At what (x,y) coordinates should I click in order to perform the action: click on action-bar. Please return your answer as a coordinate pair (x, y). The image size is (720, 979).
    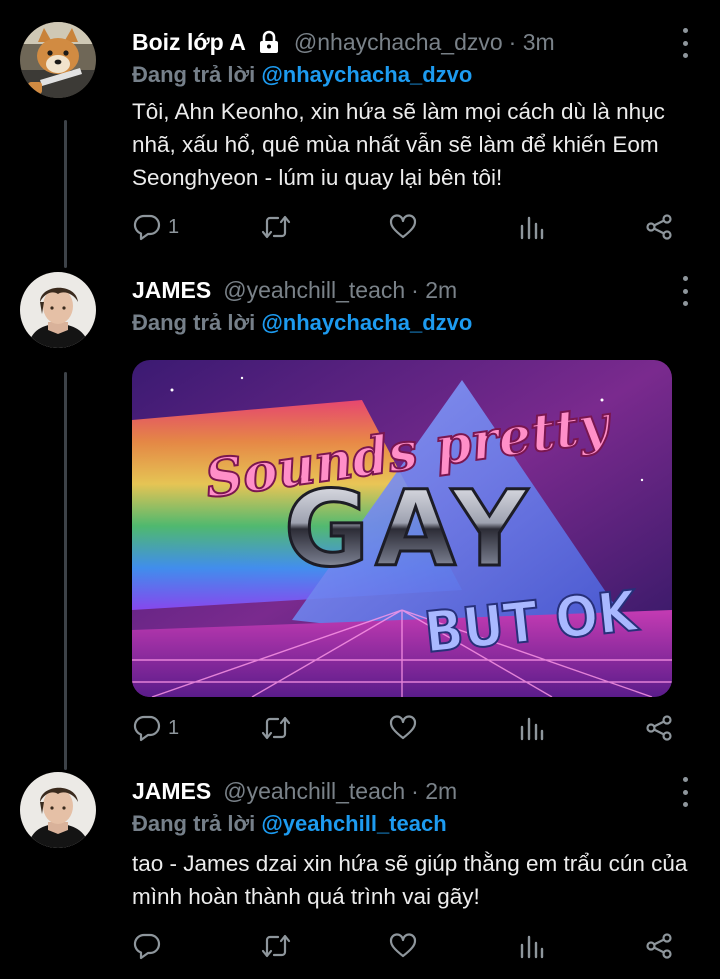
    Looking at the image, I should click on (412, 946).